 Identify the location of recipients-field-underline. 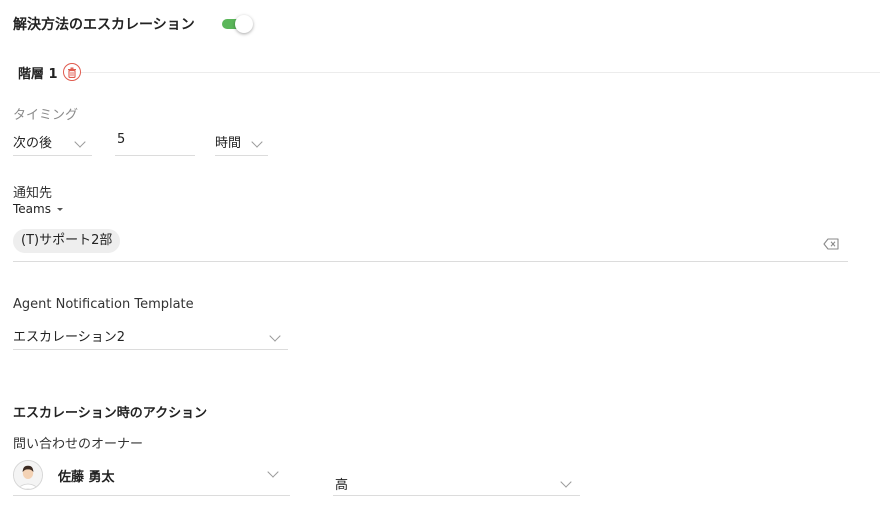
(430, 261).